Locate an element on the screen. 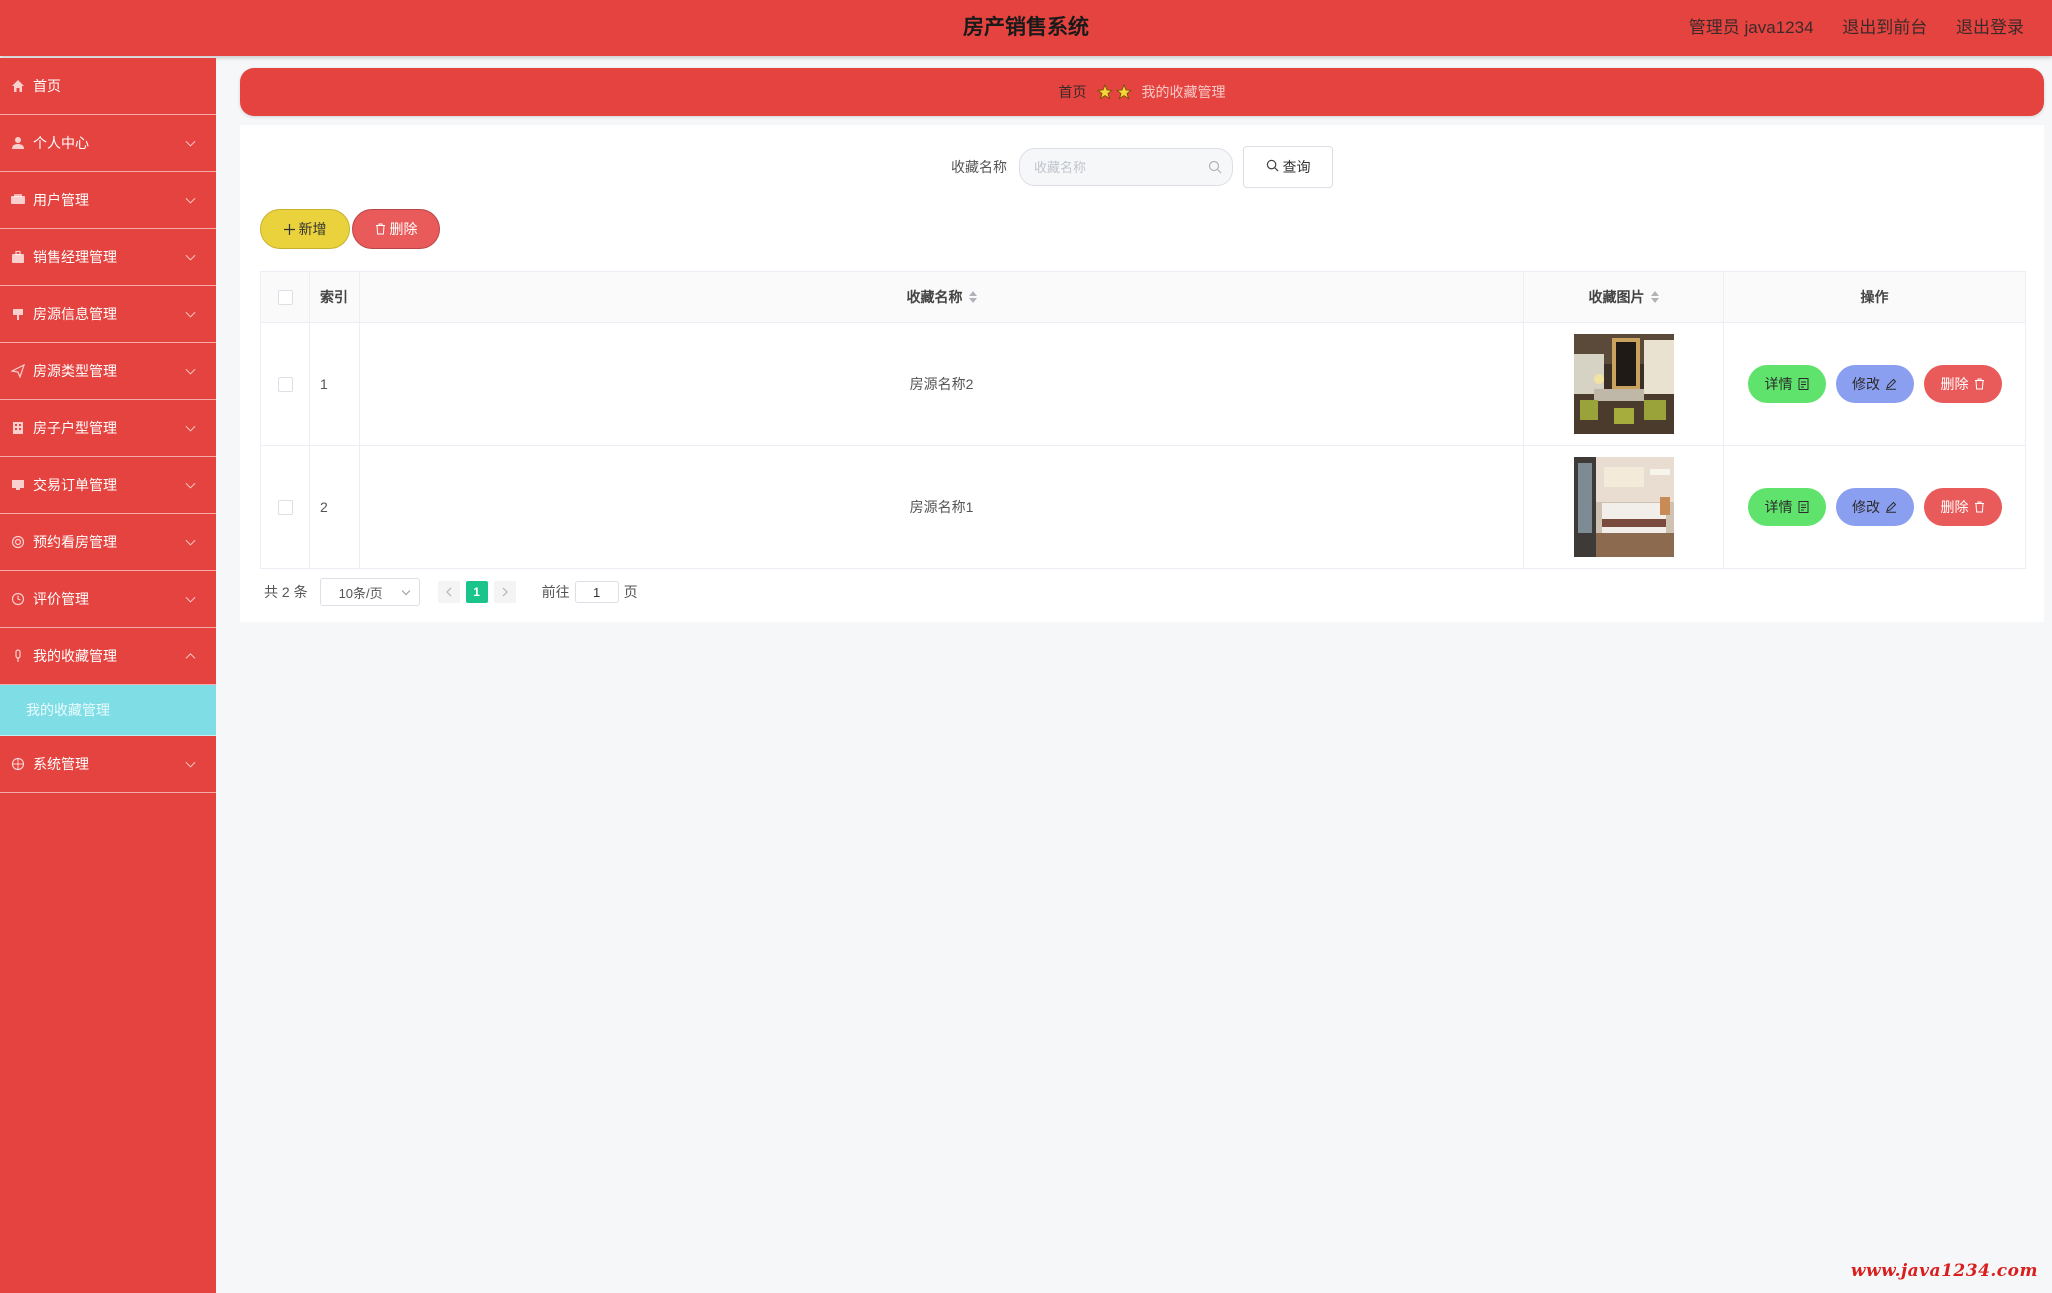 This screenshot has width=2052, height=1293. search-form: 收藏名称 查询 is located at coordinates (1142, 167).